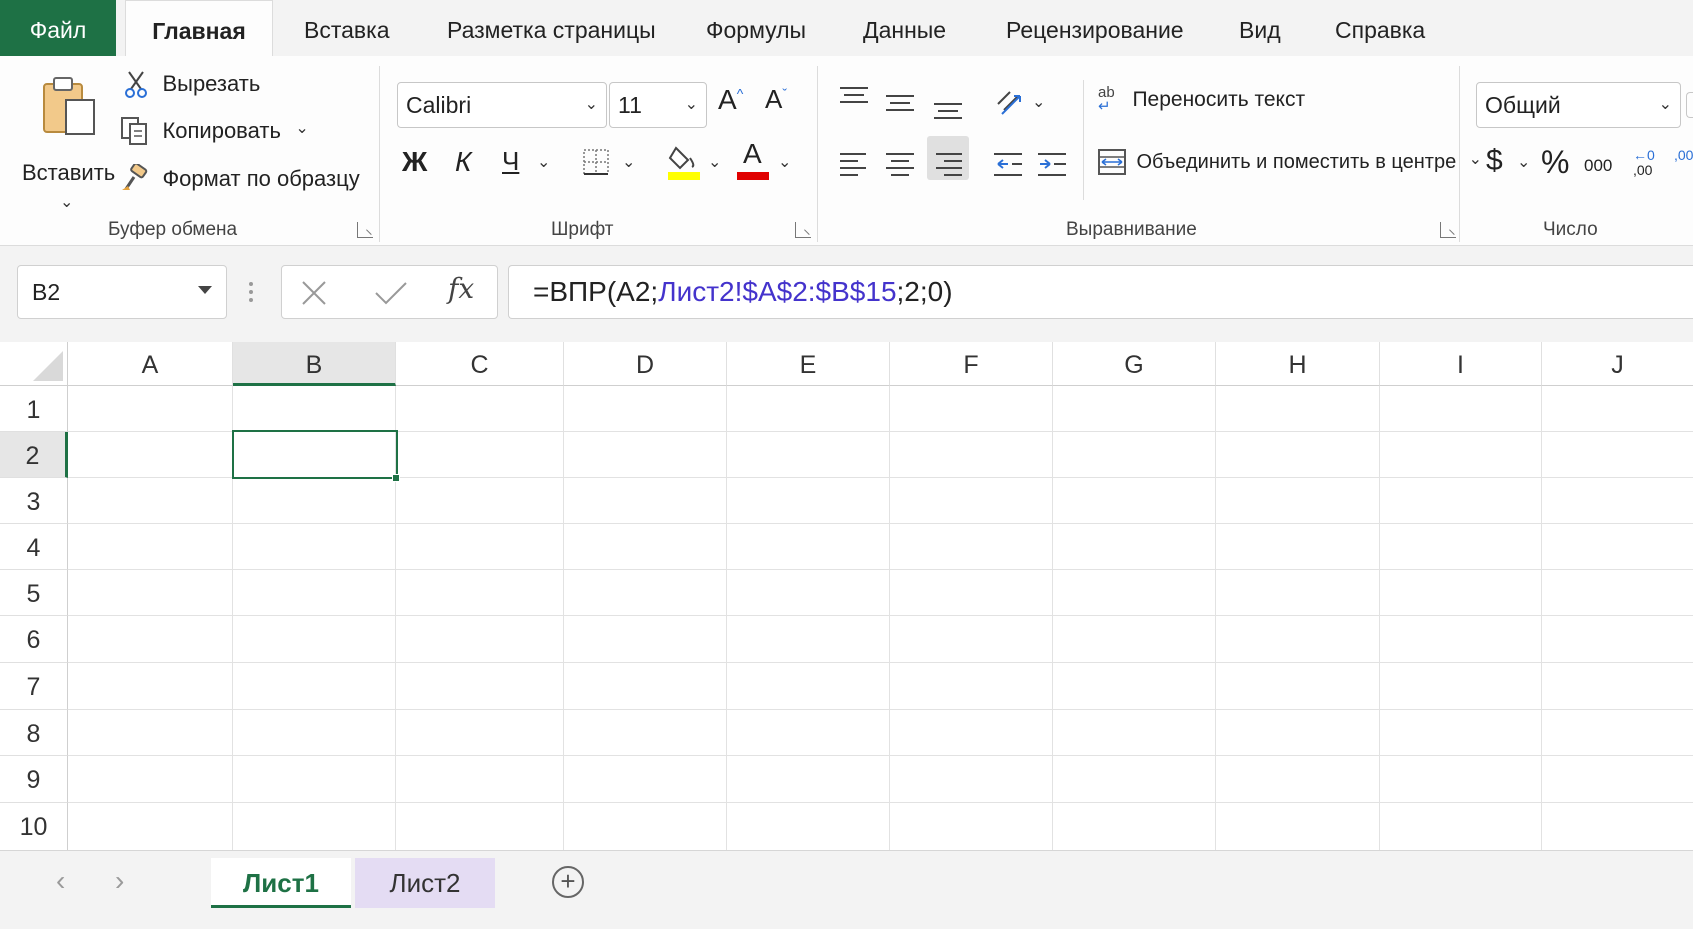 Image resolution: width=1693 pixels, height=929 pixels. I want to click on column-header-f: F, so click(971, 364).